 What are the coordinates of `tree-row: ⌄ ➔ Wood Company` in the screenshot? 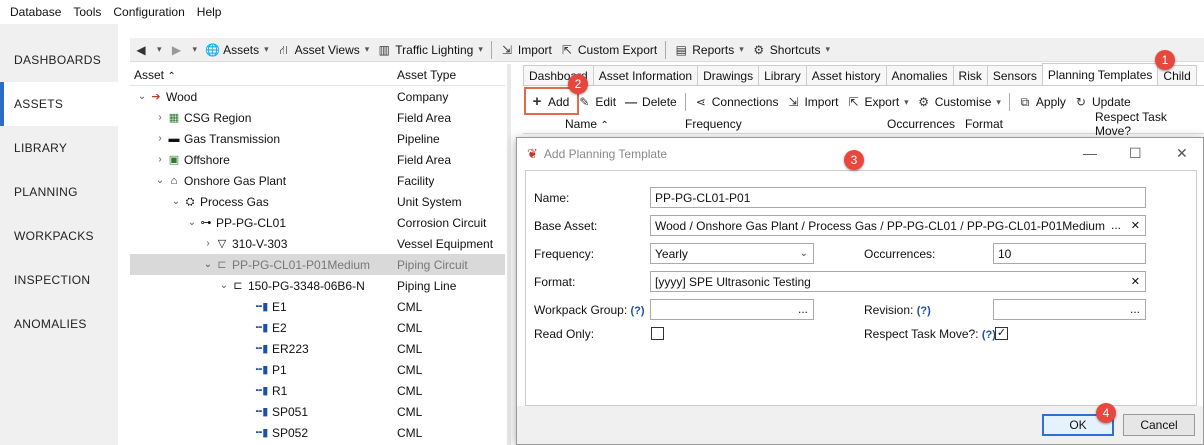 It's located at (317, 96).